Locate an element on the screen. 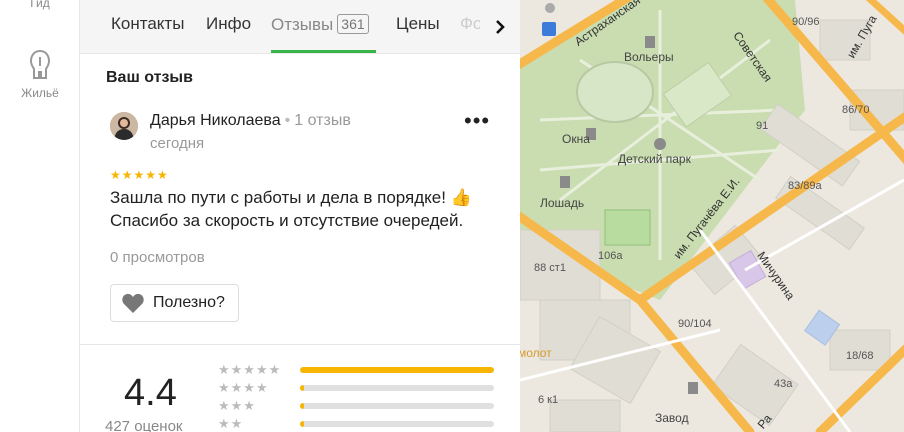 This screenshot has height=432, width=904. rail-item-housing: Жильё is located at coordinates (40, 74).